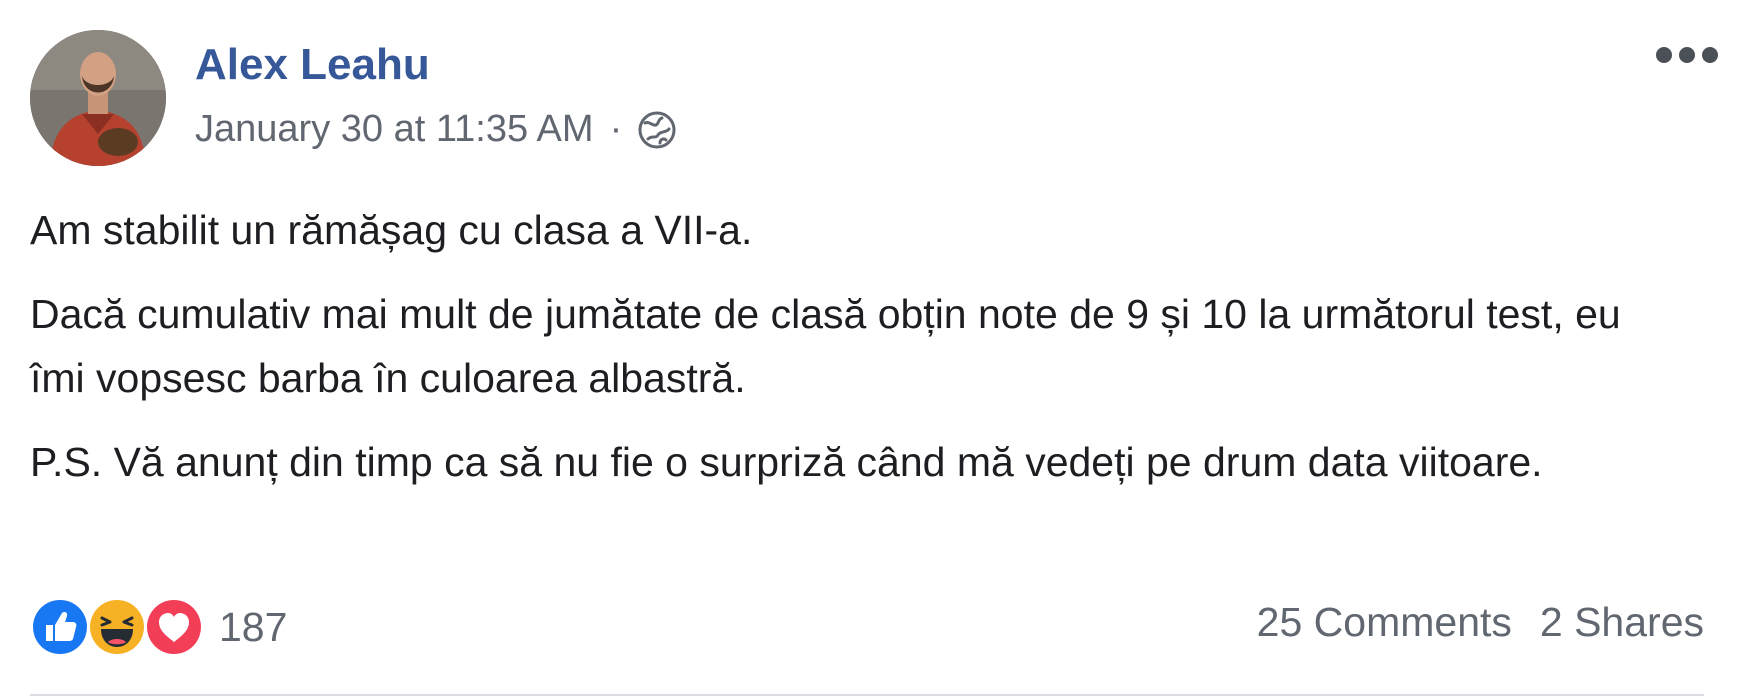 This screenshot has height=700, width=1752. Describe the element at coordinates (312, 65) in the screenshot. I see `author-name: Alex Leahu` at that location.